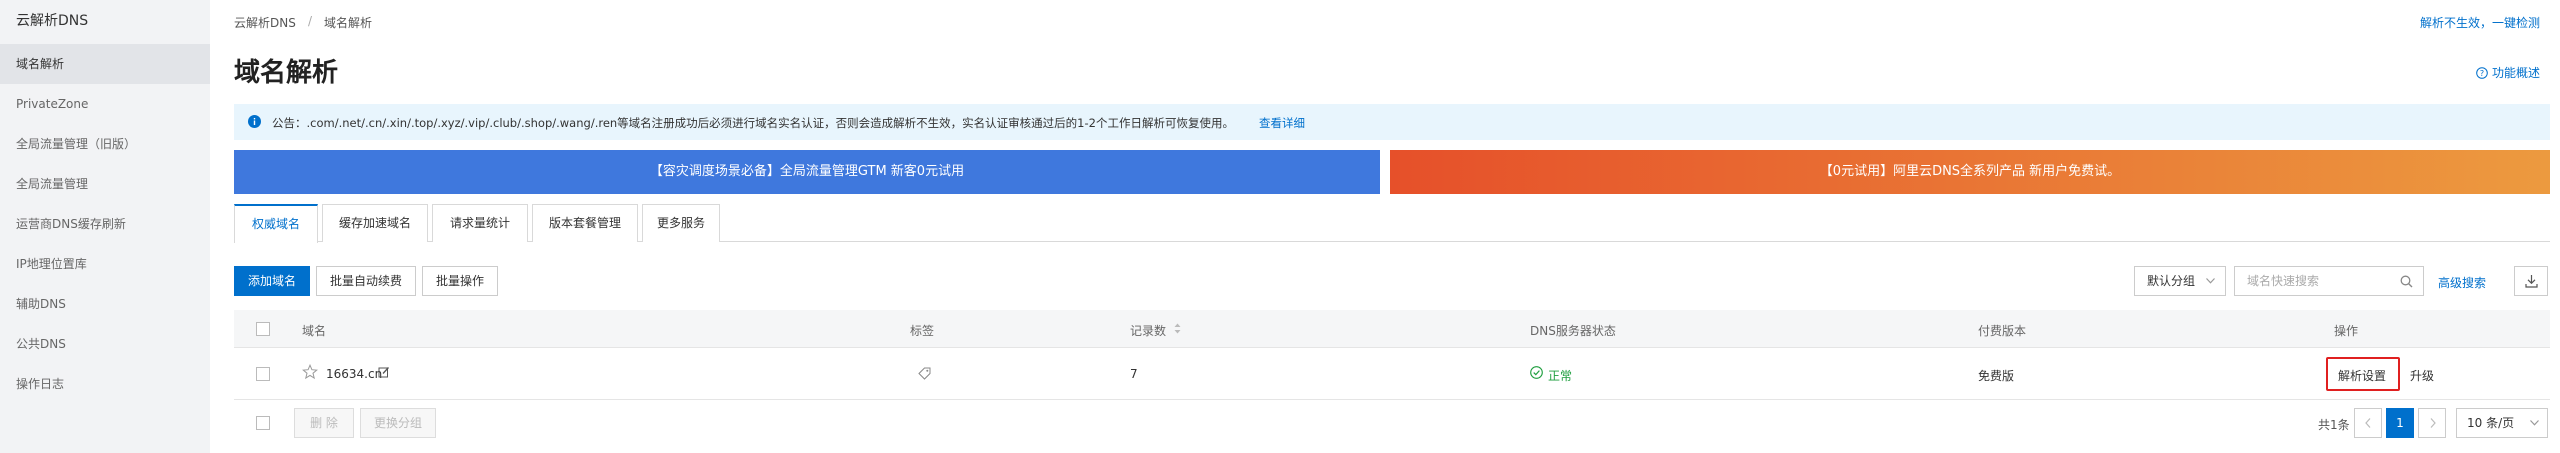 The width and height of the screenshot is (2560, 453). I want to click on tab-bar: 权威域名 缓存加速域名 请求量统计 版本套餐管理 更多服务, so click(1392, 223).